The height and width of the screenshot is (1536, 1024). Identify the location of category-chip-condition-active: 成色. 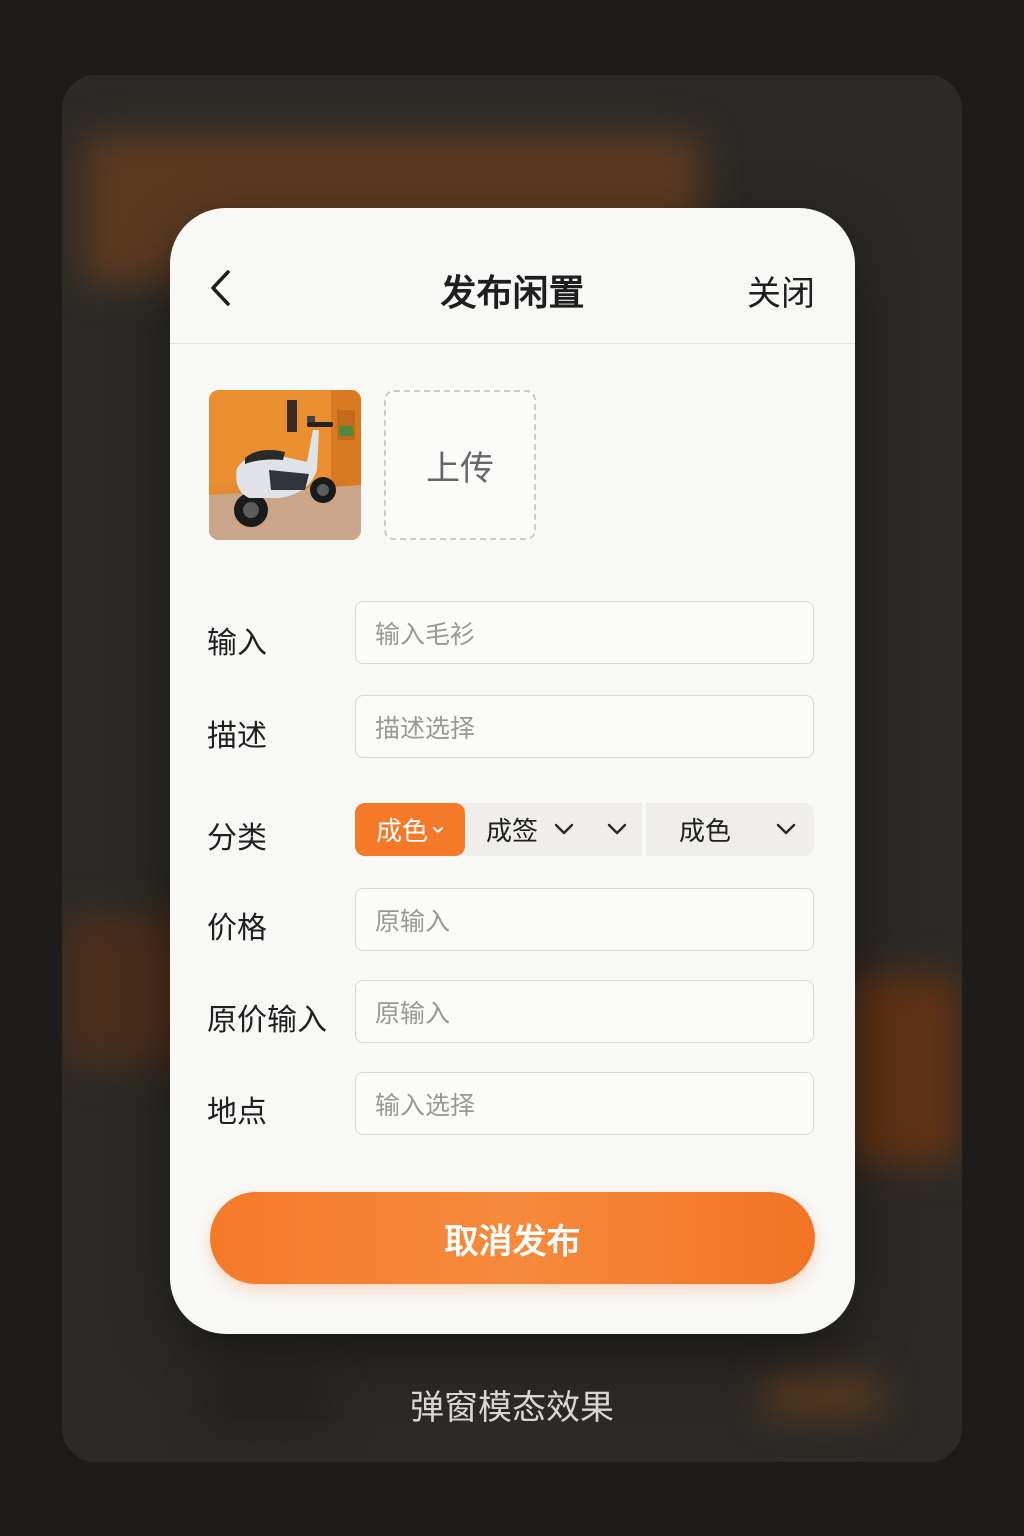
(410, 829).